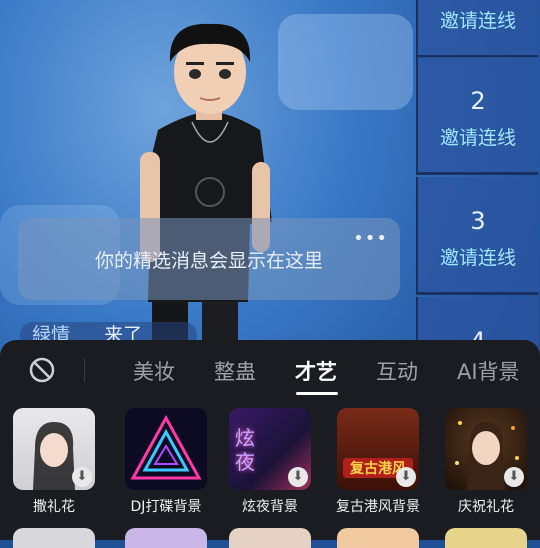  What do you see at coordinates (316, 371) in the screenshot?
I see `tab-talent: 才艺` at bounding box center [316, 371].